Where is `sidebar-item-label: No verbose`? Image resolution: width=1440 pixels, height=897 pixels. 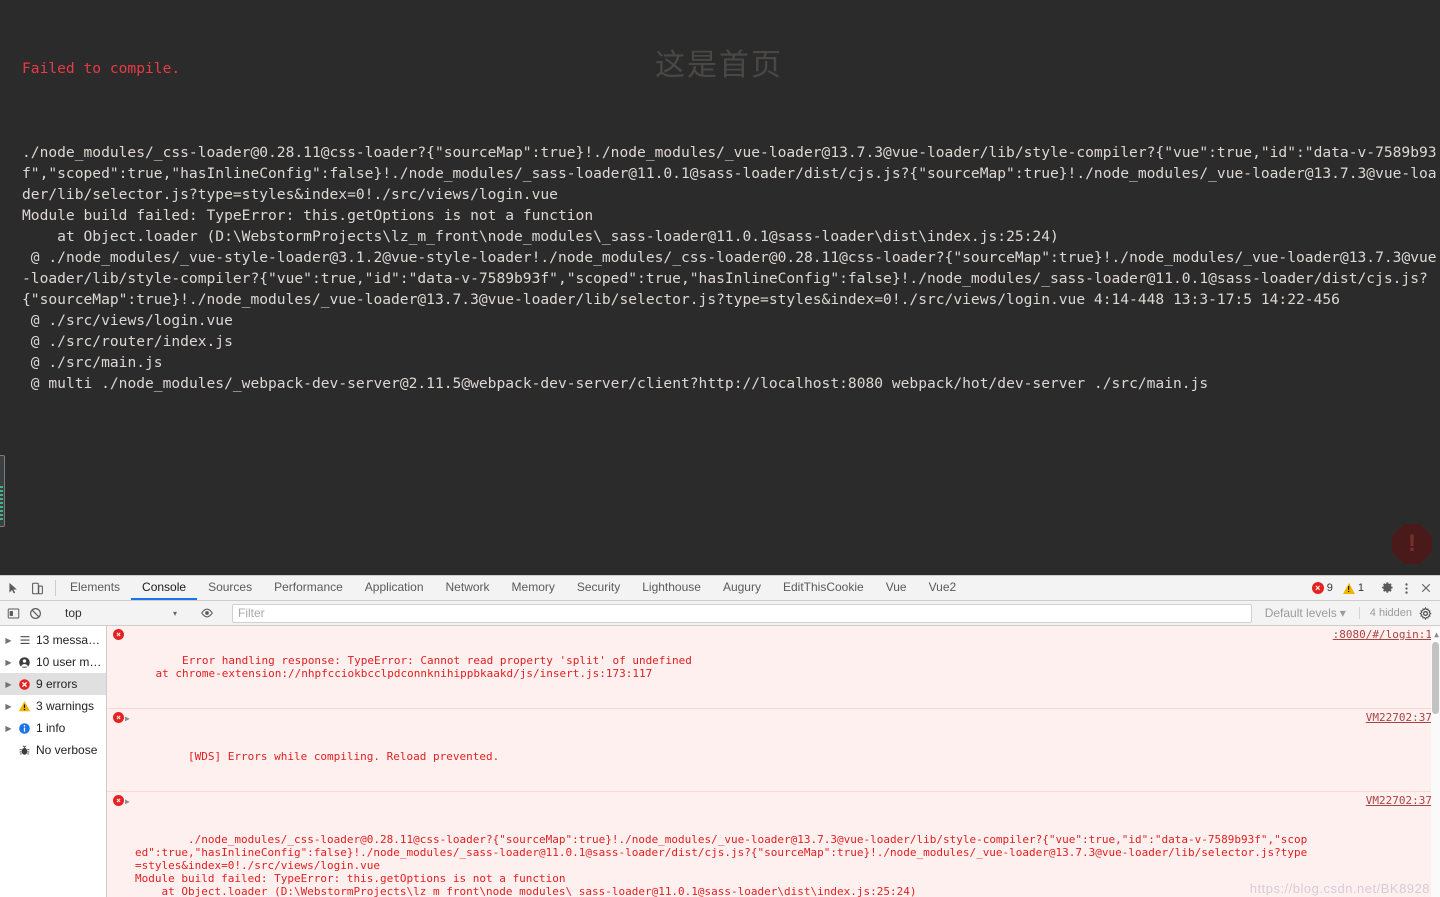 sidebar-item-label: No verbose is located at coordinates (67, 750).